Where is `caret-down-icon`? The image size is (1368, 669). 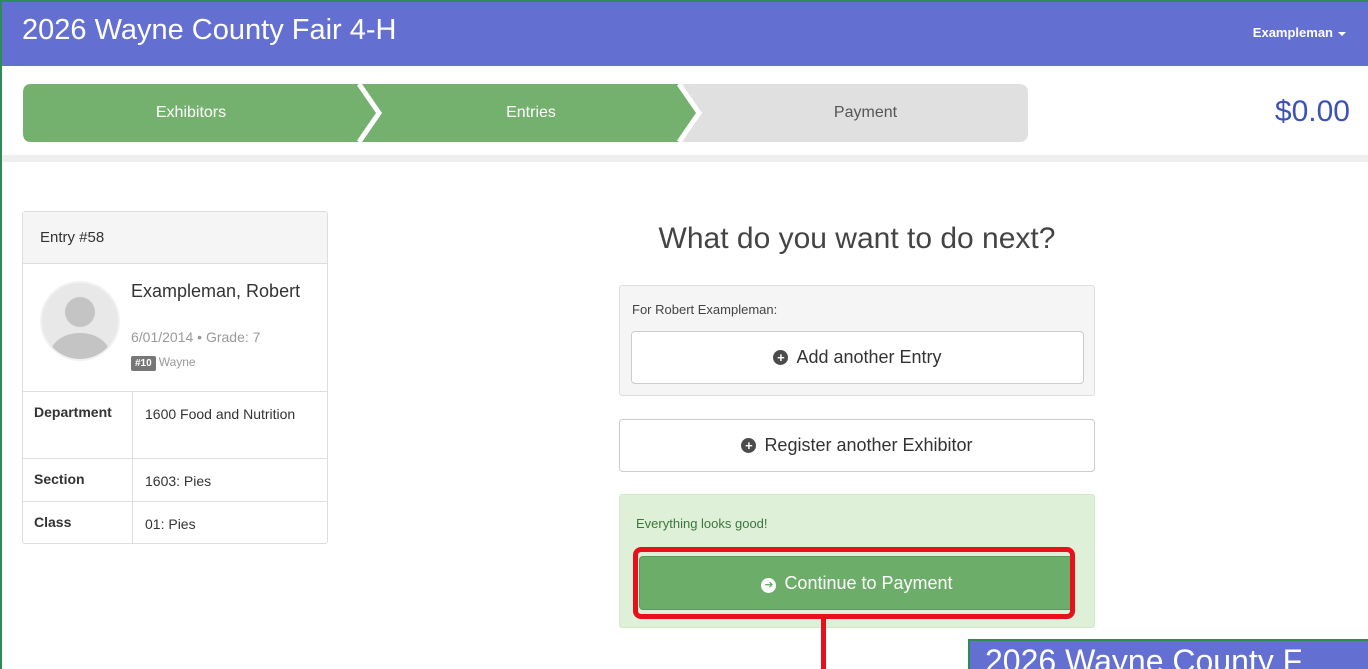 caret-down-icon is located at coordinates (1342, 33).